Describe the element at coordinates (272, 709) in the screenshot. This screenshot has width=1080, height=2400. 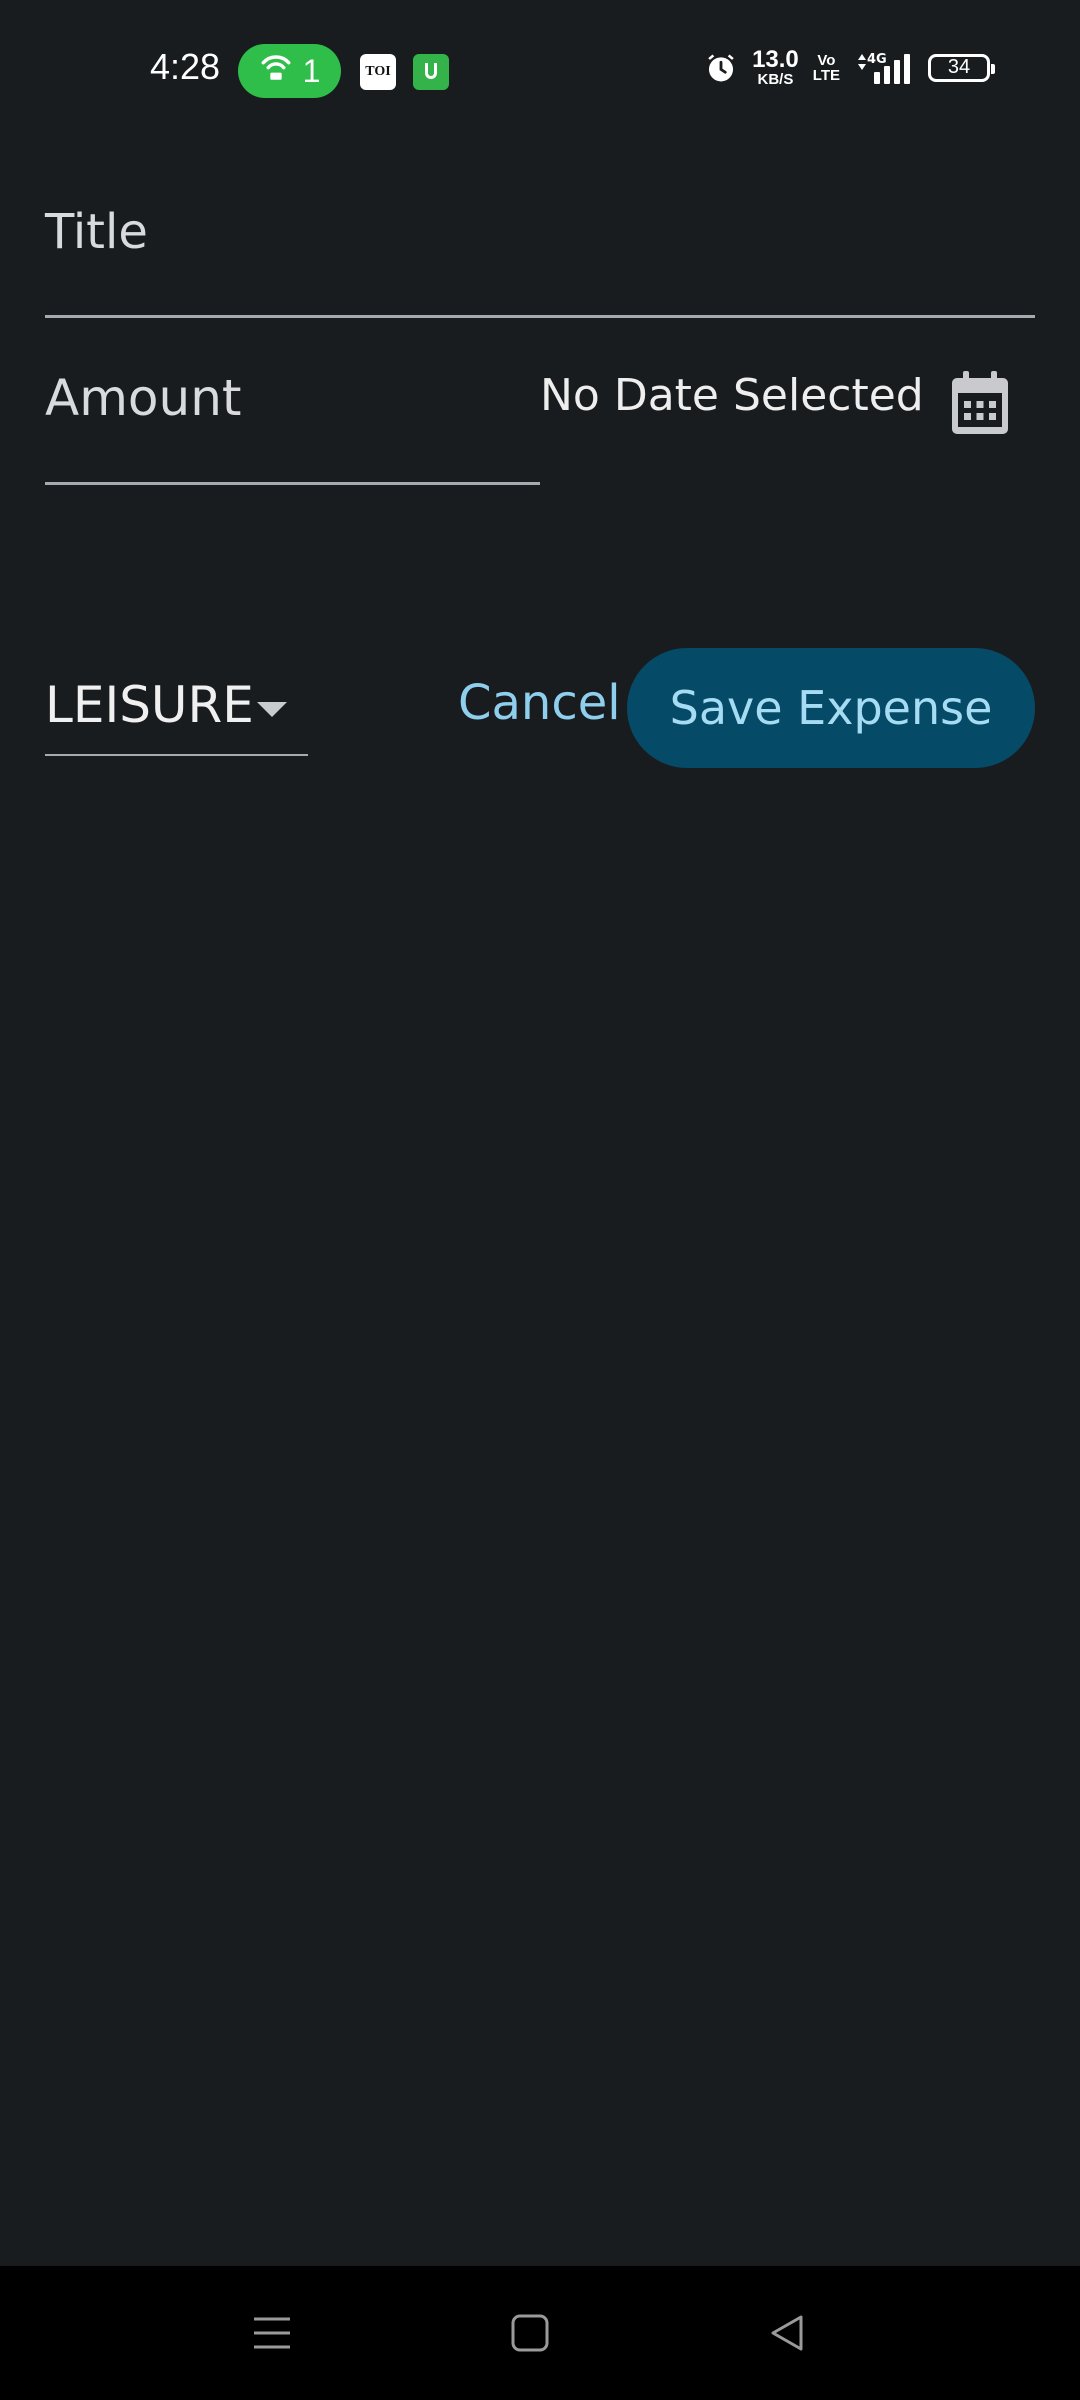
I see `dropdown-arrow-icon` at that location.